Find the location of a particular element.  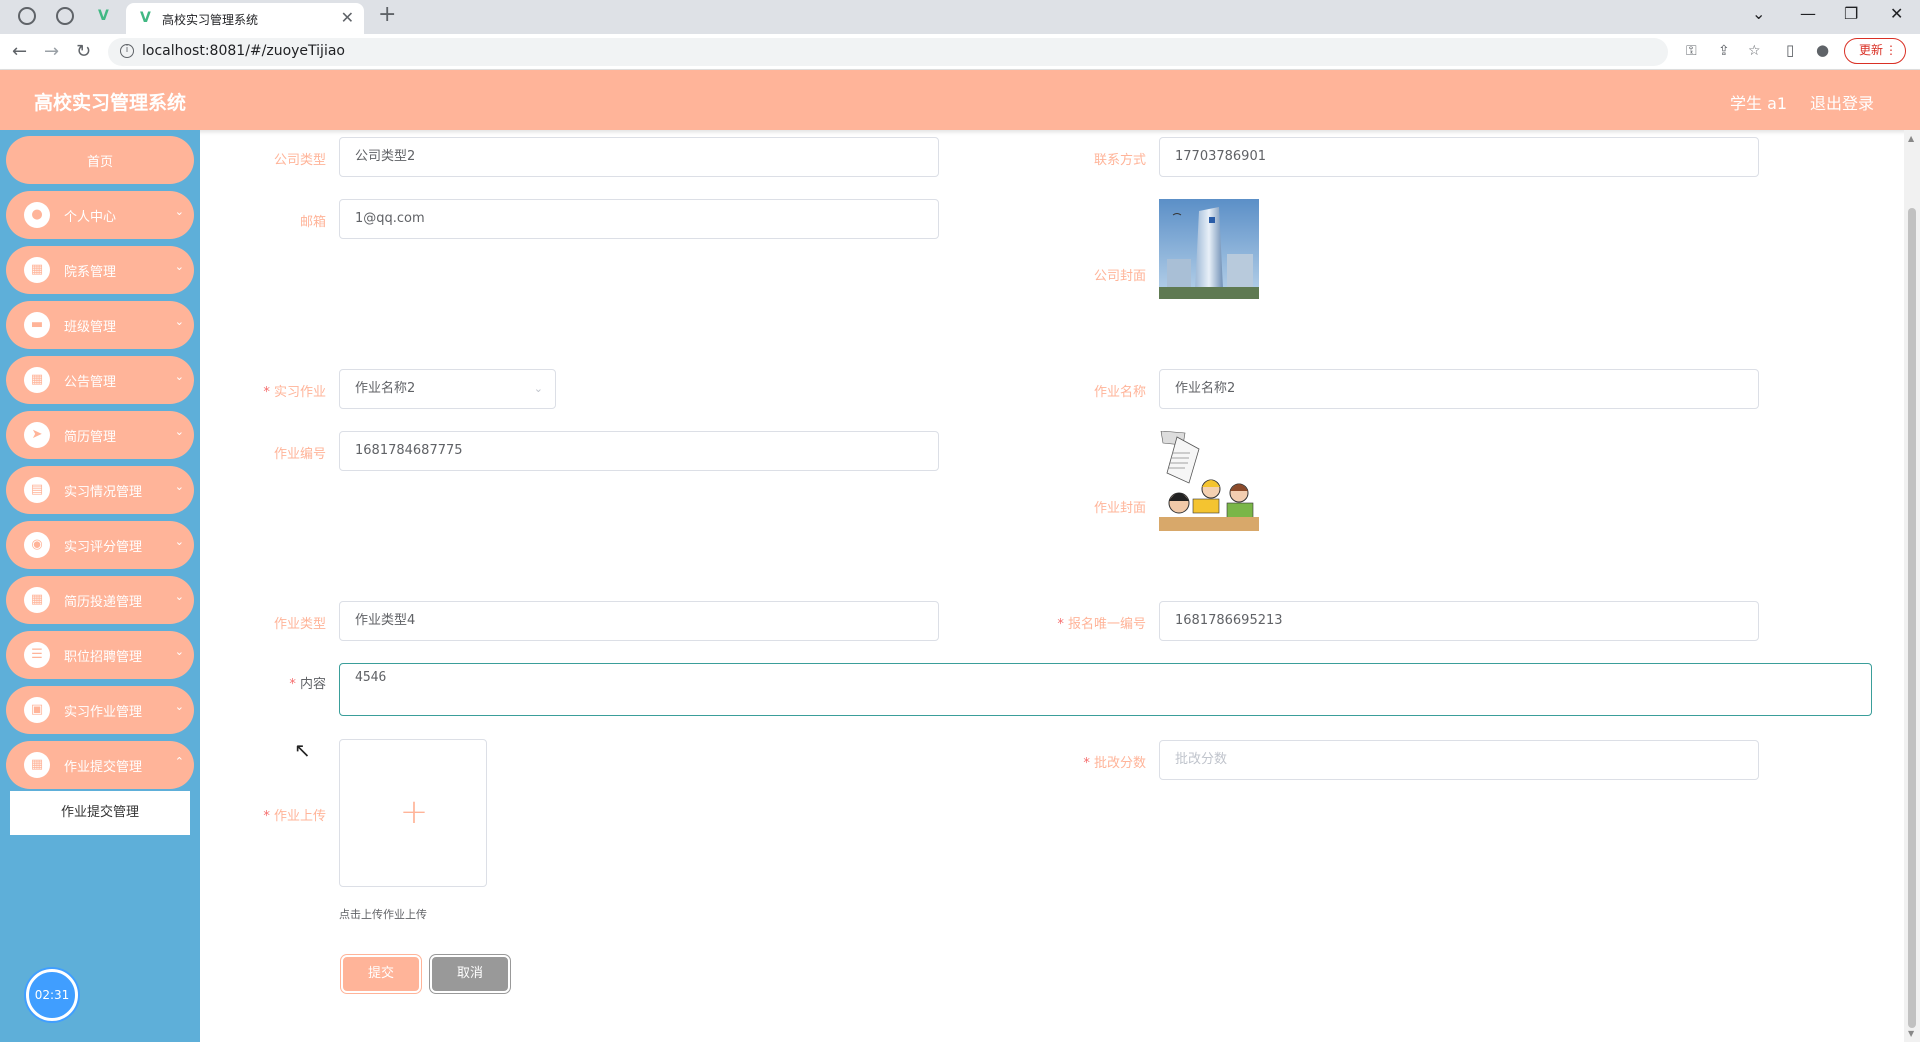

contact-field: 17703786901 is located at coordinates (1459, 157).